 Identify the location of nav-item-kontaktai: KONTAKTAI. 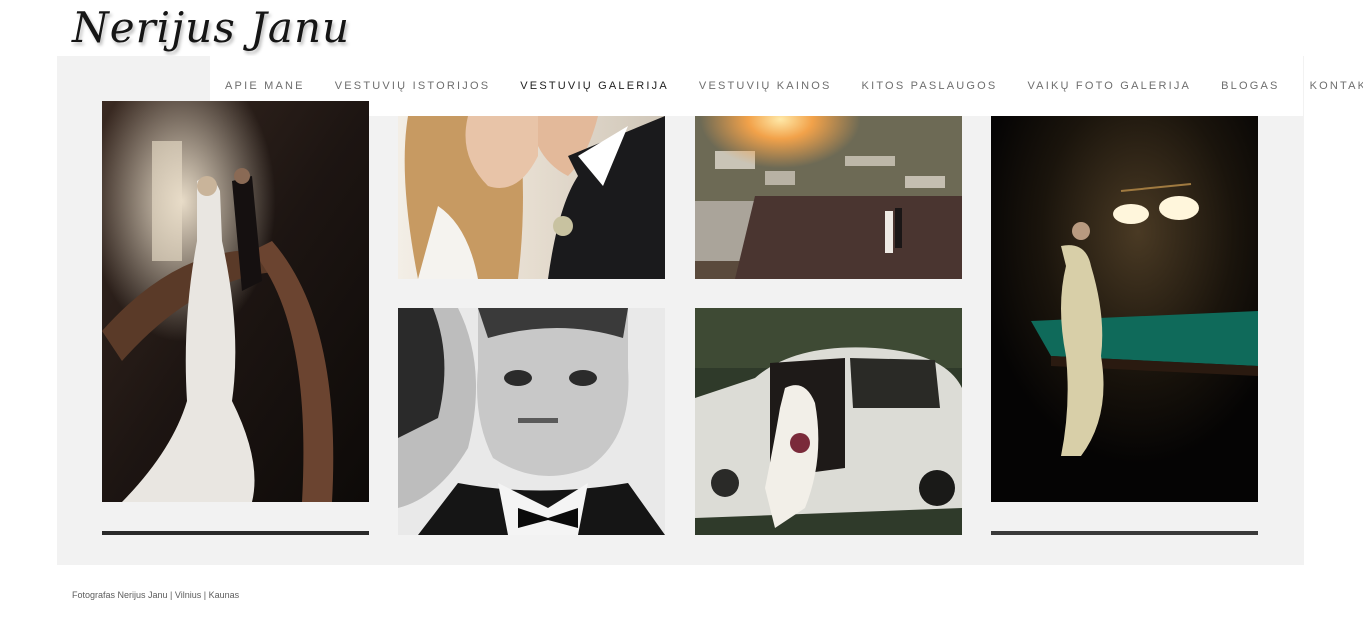
(1336, 86).